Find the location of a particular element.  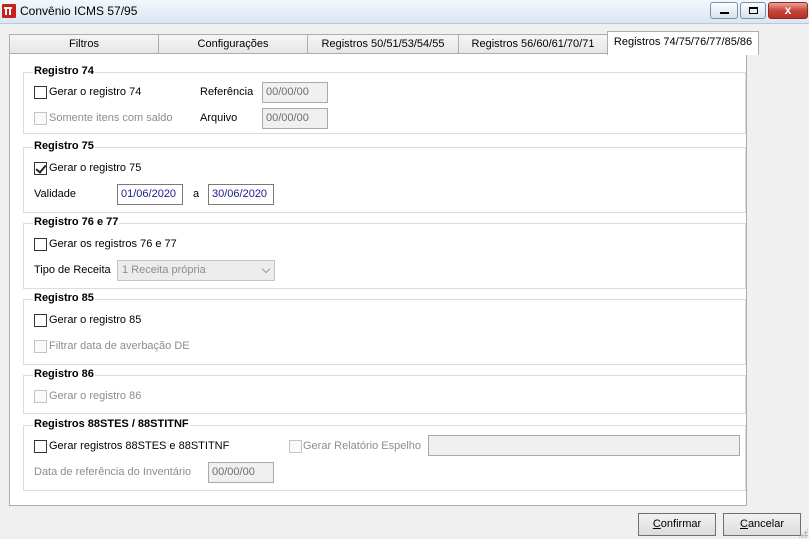

cancelar-label: ancelar is located at coordinates (766, 524).